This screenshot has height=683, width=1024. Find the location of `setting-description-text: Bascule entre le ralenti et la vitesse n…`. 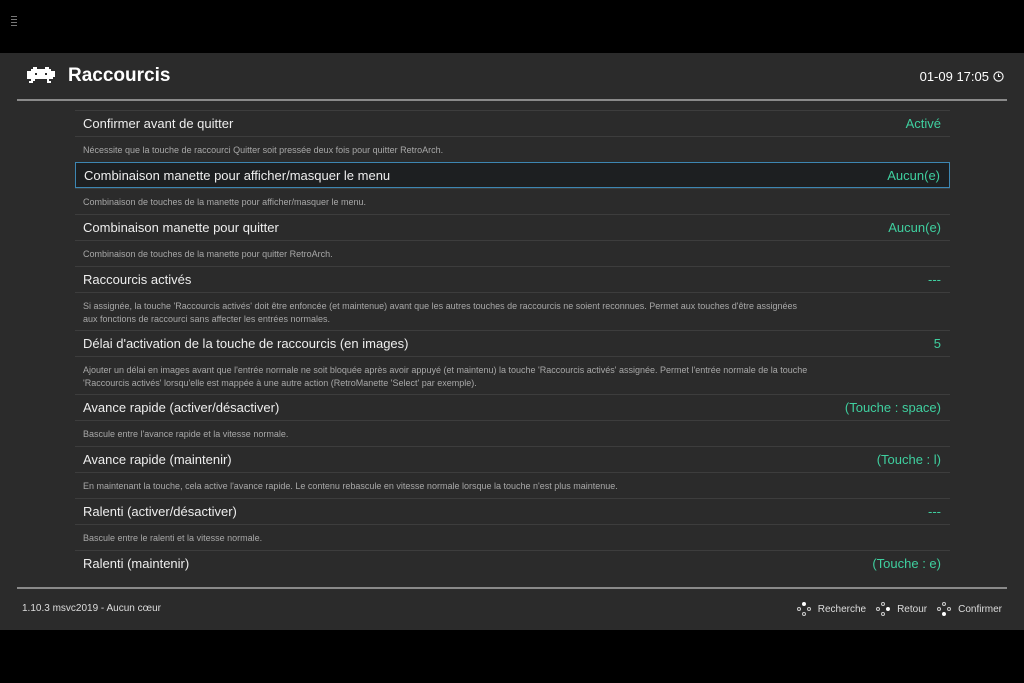

setting-description-text: Bascule entre le ralenti et la vitesse n… is located at coordinates (173, 538).